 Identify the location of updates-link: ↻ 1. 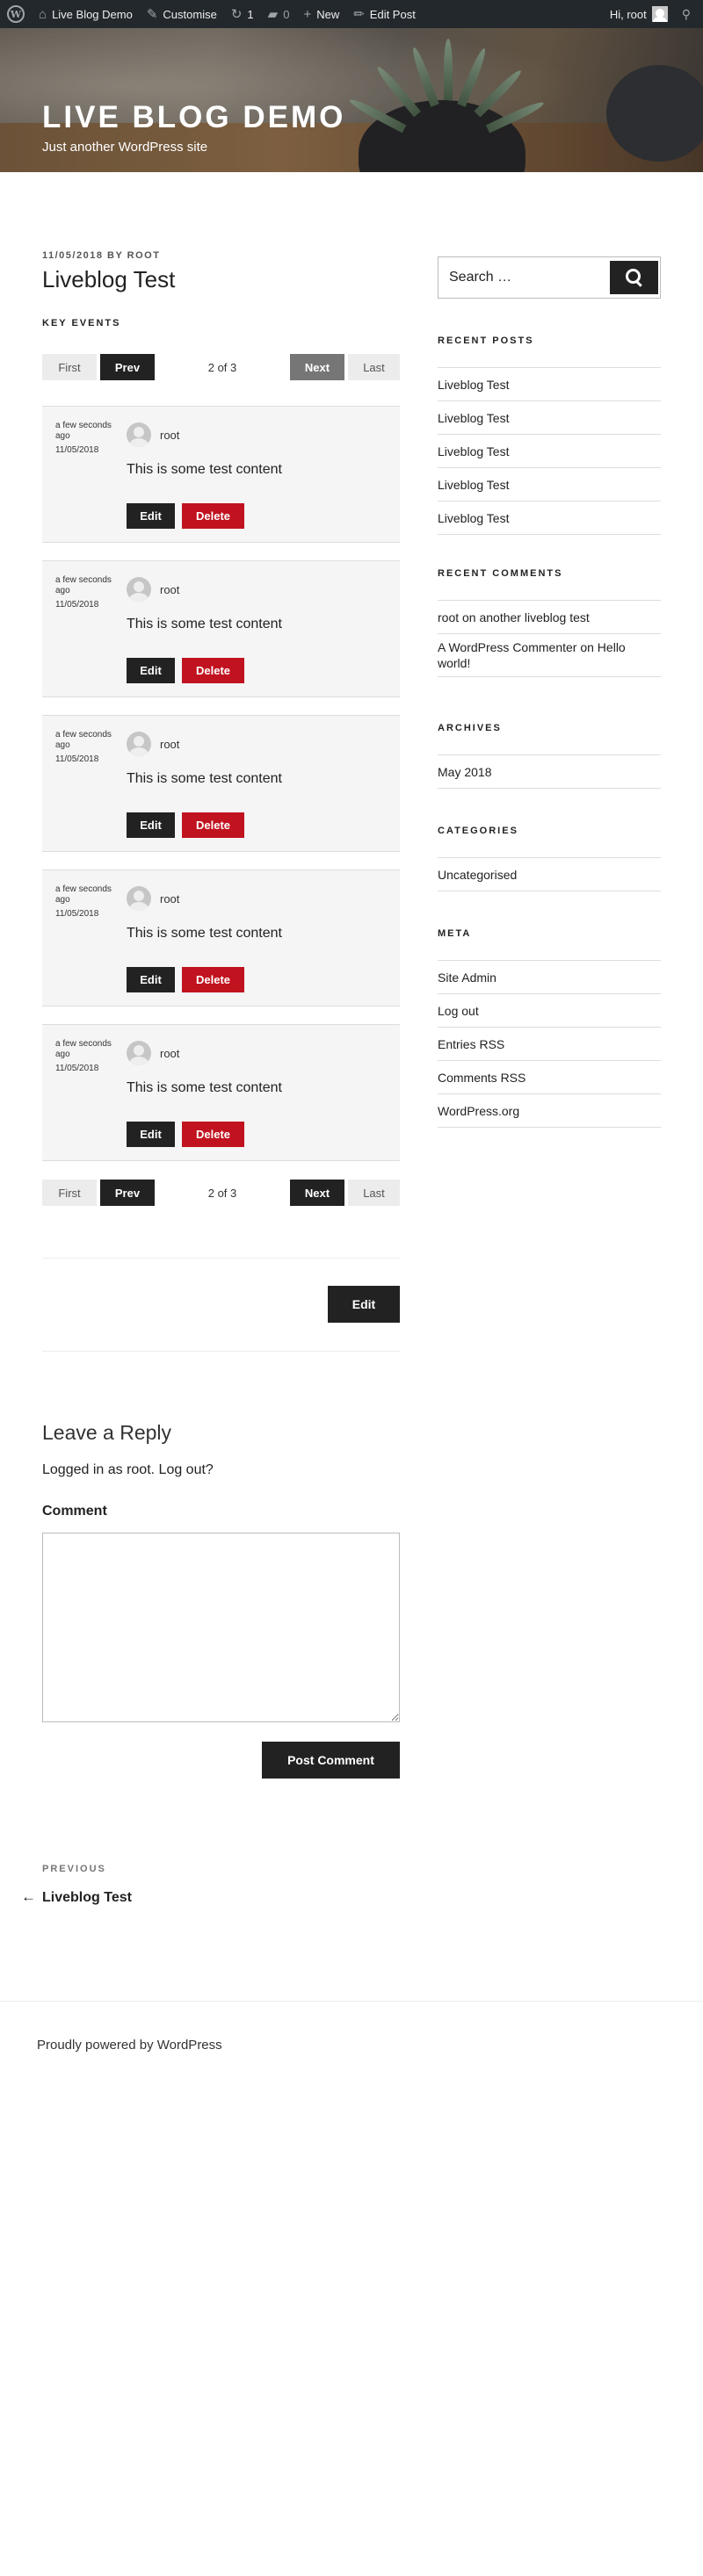
(243, 14).